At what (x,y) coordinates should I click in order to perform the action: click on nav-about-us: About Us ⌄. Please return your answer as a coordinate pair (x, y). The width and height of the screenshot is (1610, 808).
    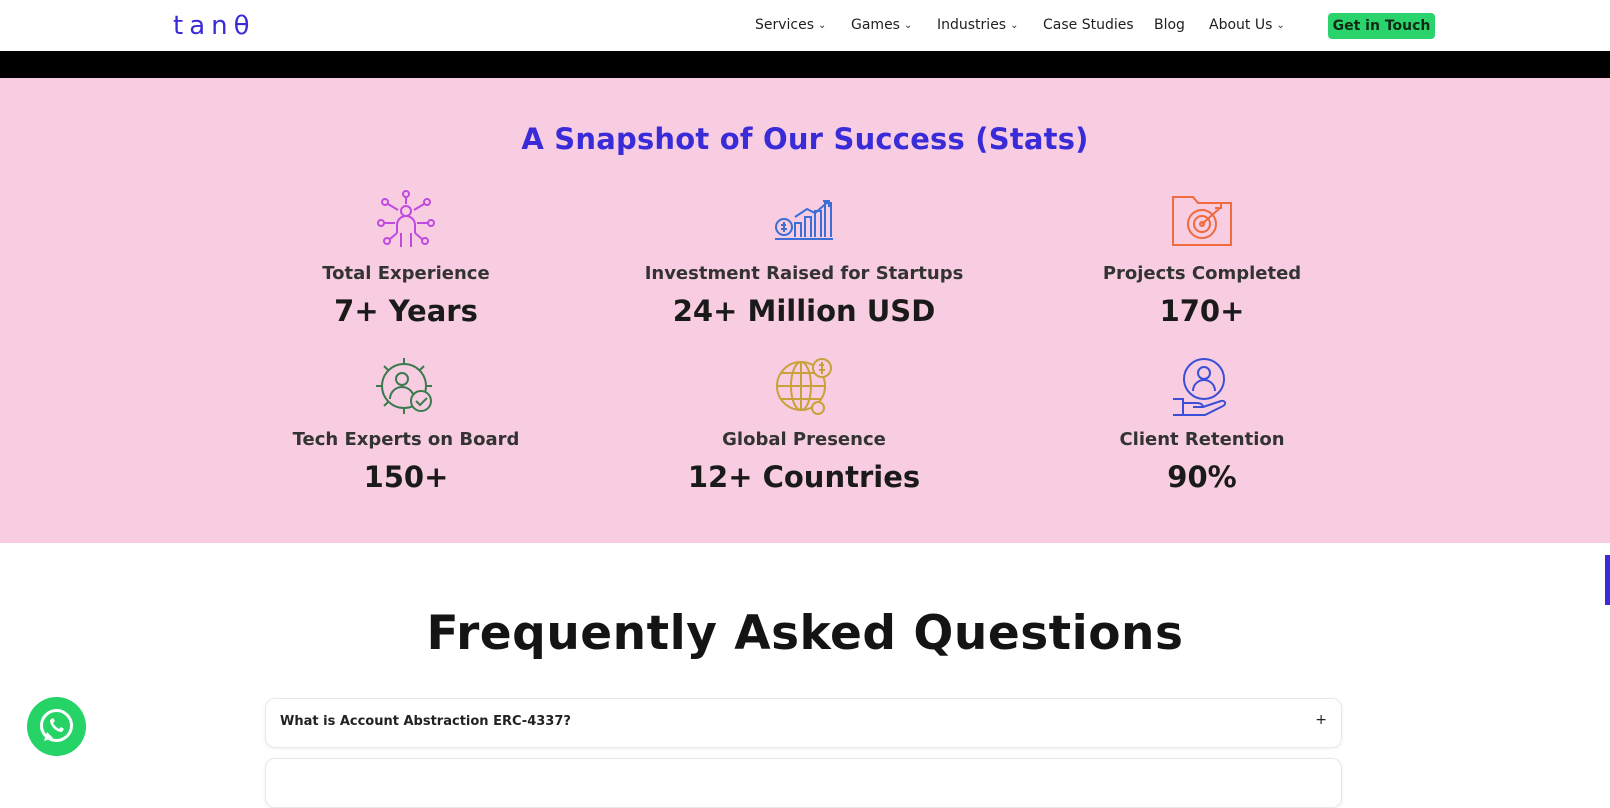
    Looking at the image, I should click on (1247, 26).